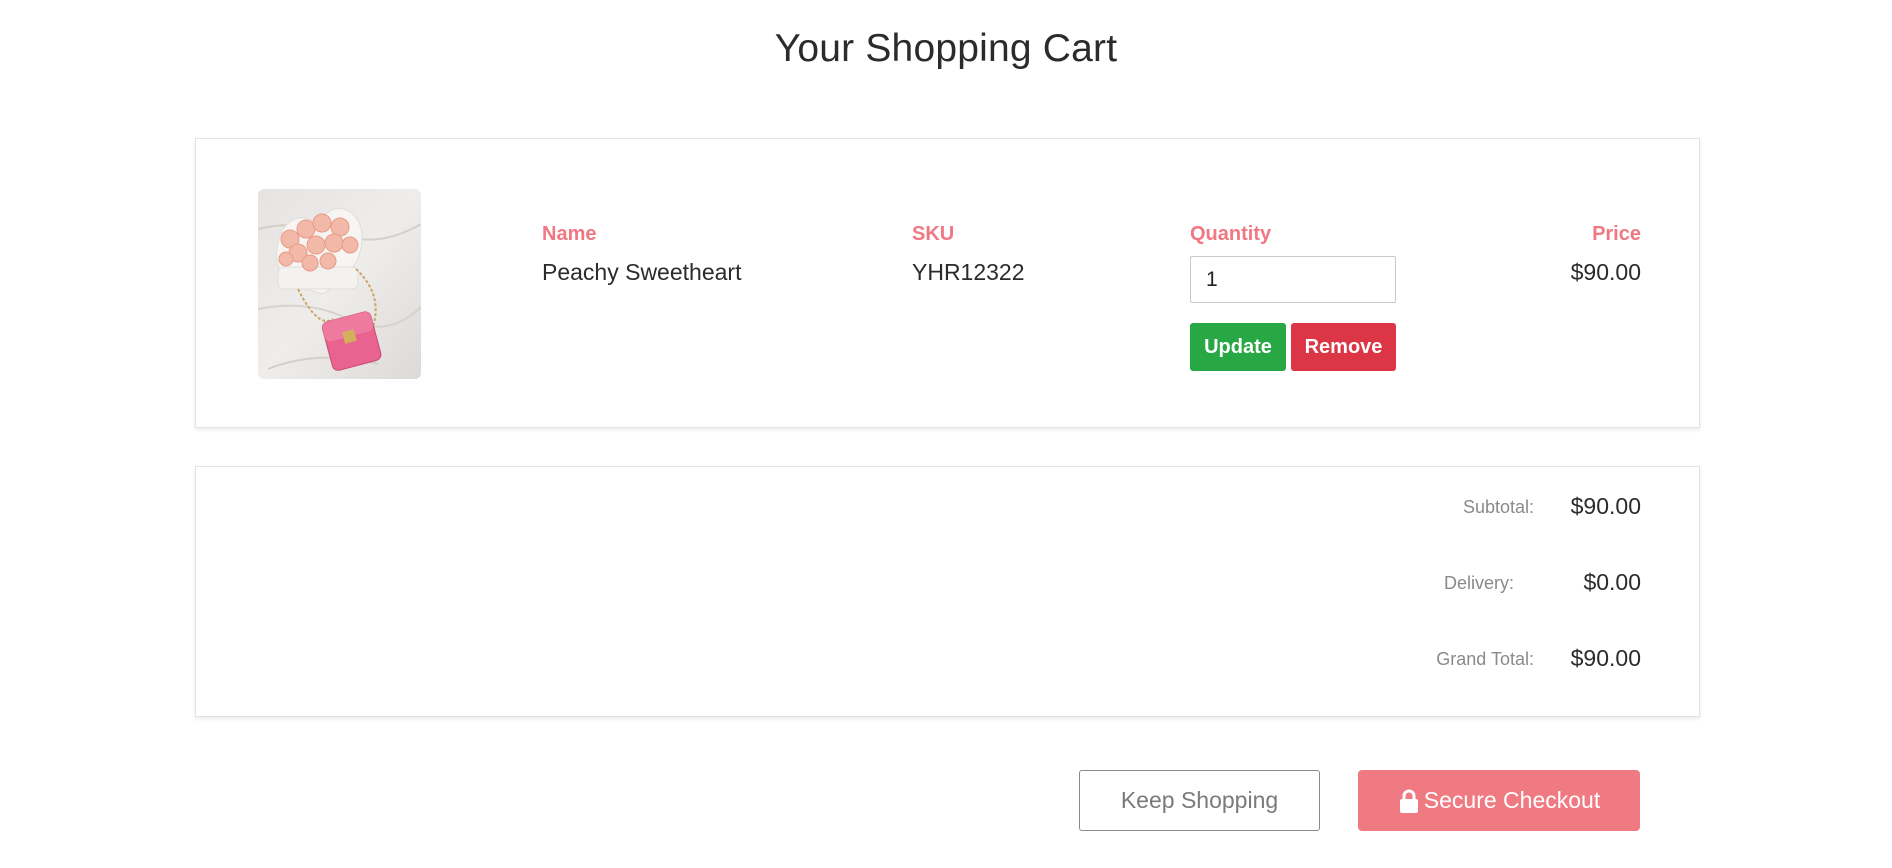 The width and height of the screenshot is (1892, 868). I want to click on subtotal-label: Subtotal:, so click(1498, 507).